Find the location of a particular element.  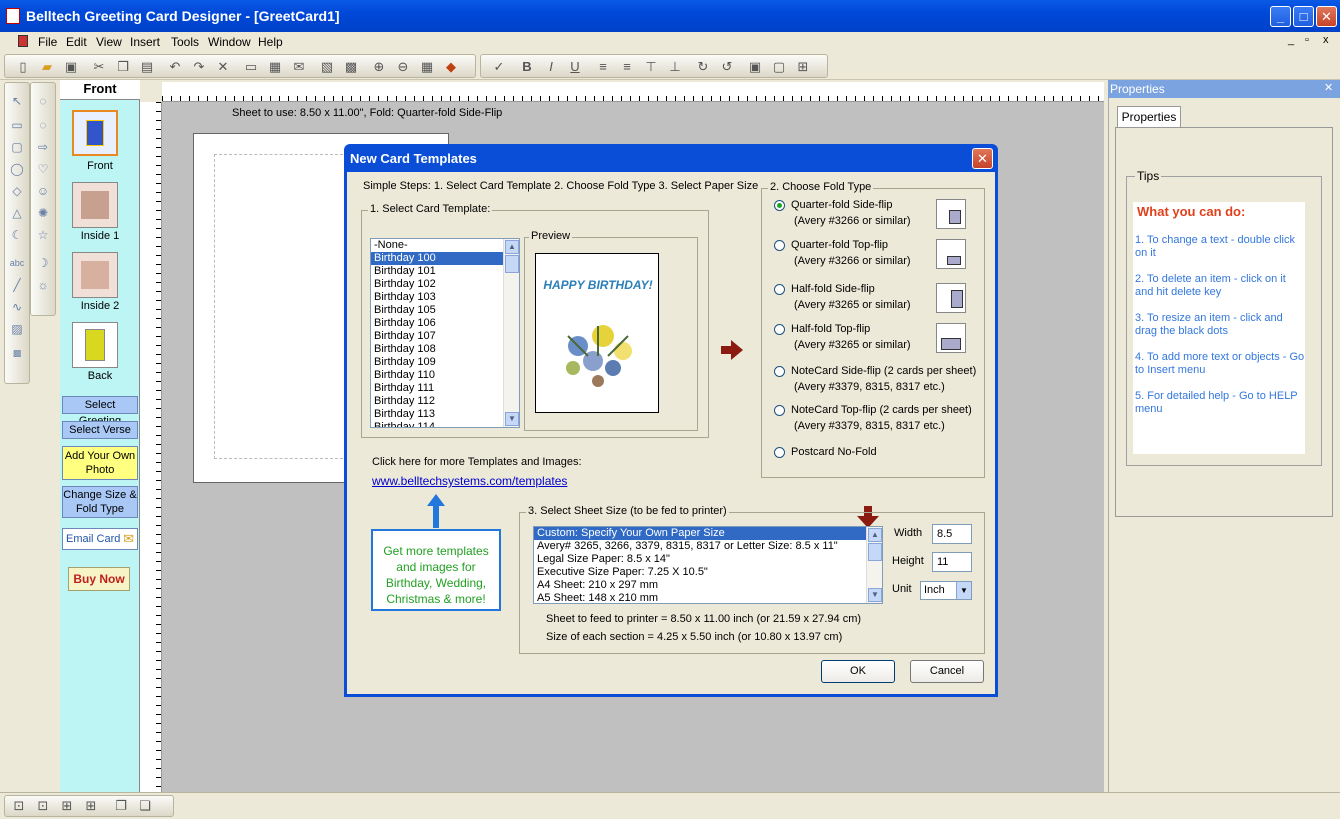

height-input: 11 is located at coordinates (952, 562).